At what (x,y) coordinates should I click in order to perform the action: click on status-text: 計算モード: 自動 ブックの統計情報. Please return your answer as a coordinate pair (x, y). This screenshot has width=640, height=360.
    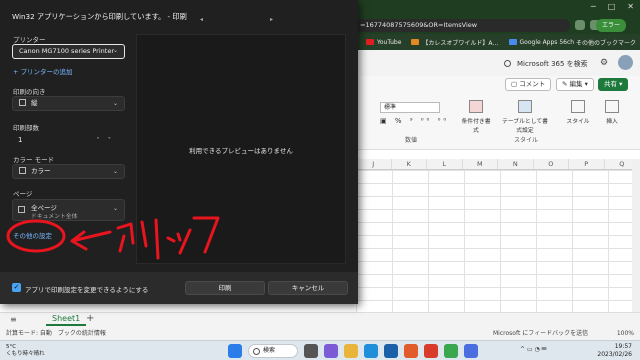
    Looking at the image, I should click on (56, 333).